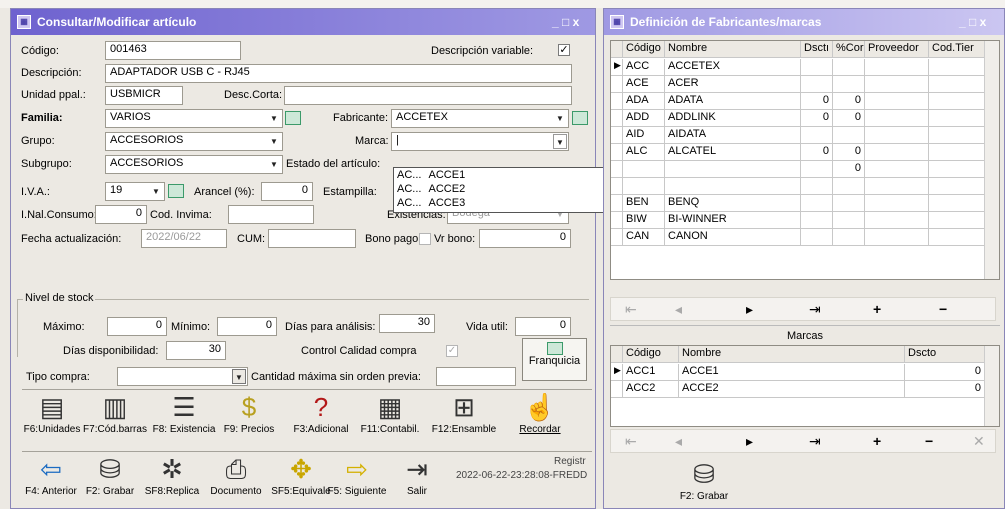 This screenshot has height=509, width=1005. I want to click on marca-row: ▶ ACC1 ACCE1 0, so click(805, 372).